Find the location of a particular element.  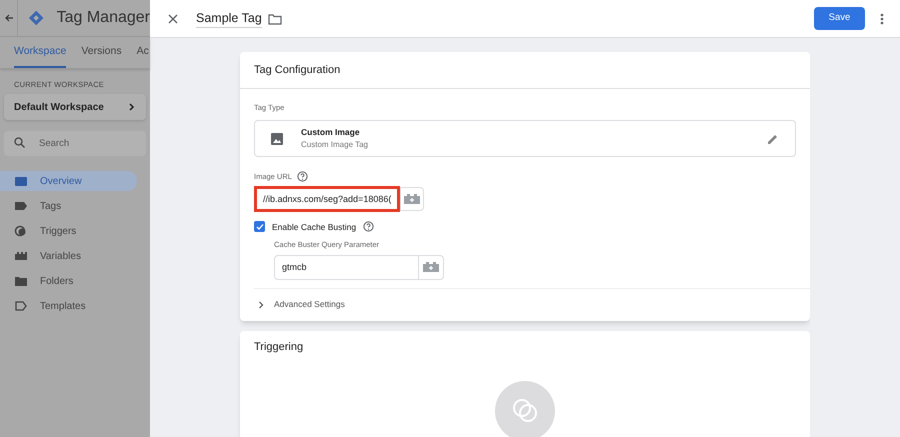

search-field: Search is located at coordinates (75, 143).